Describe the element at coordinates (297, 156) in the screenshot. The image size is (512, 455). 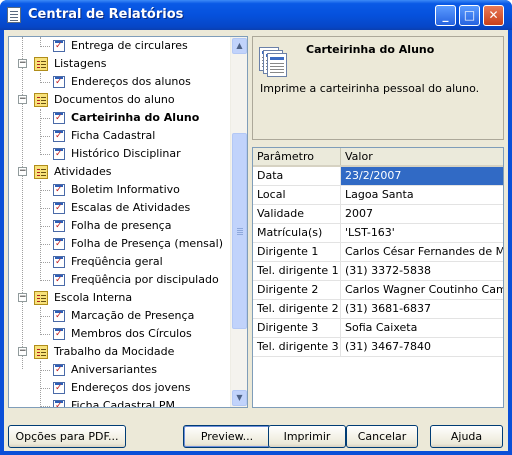
I see `column-header-parameter: Parâmetro` at that location.